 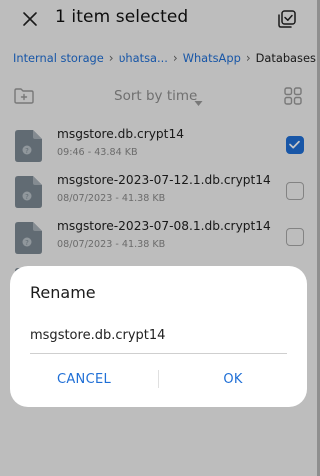 What do you see at coordinates (63, 292) in the screenshot?
I see `dialog-title: Rename` at bounding box center [63, 292].